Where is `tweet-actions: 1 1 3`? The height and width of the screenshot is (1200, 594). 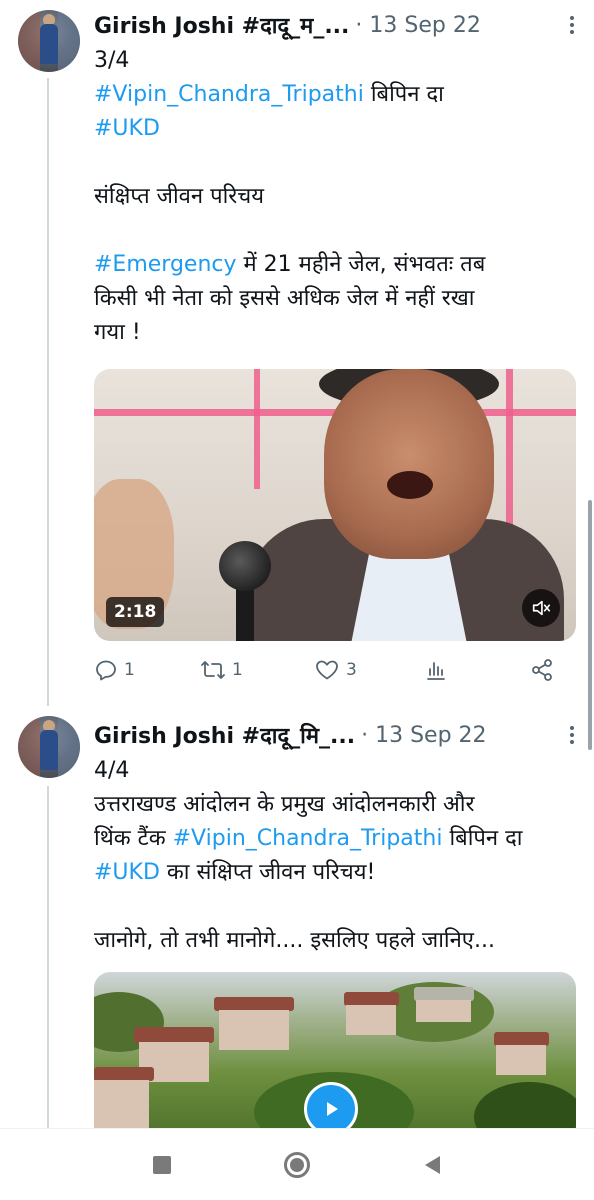
tweet-actions: 1 1 3 is located at coordinates (329, 670).